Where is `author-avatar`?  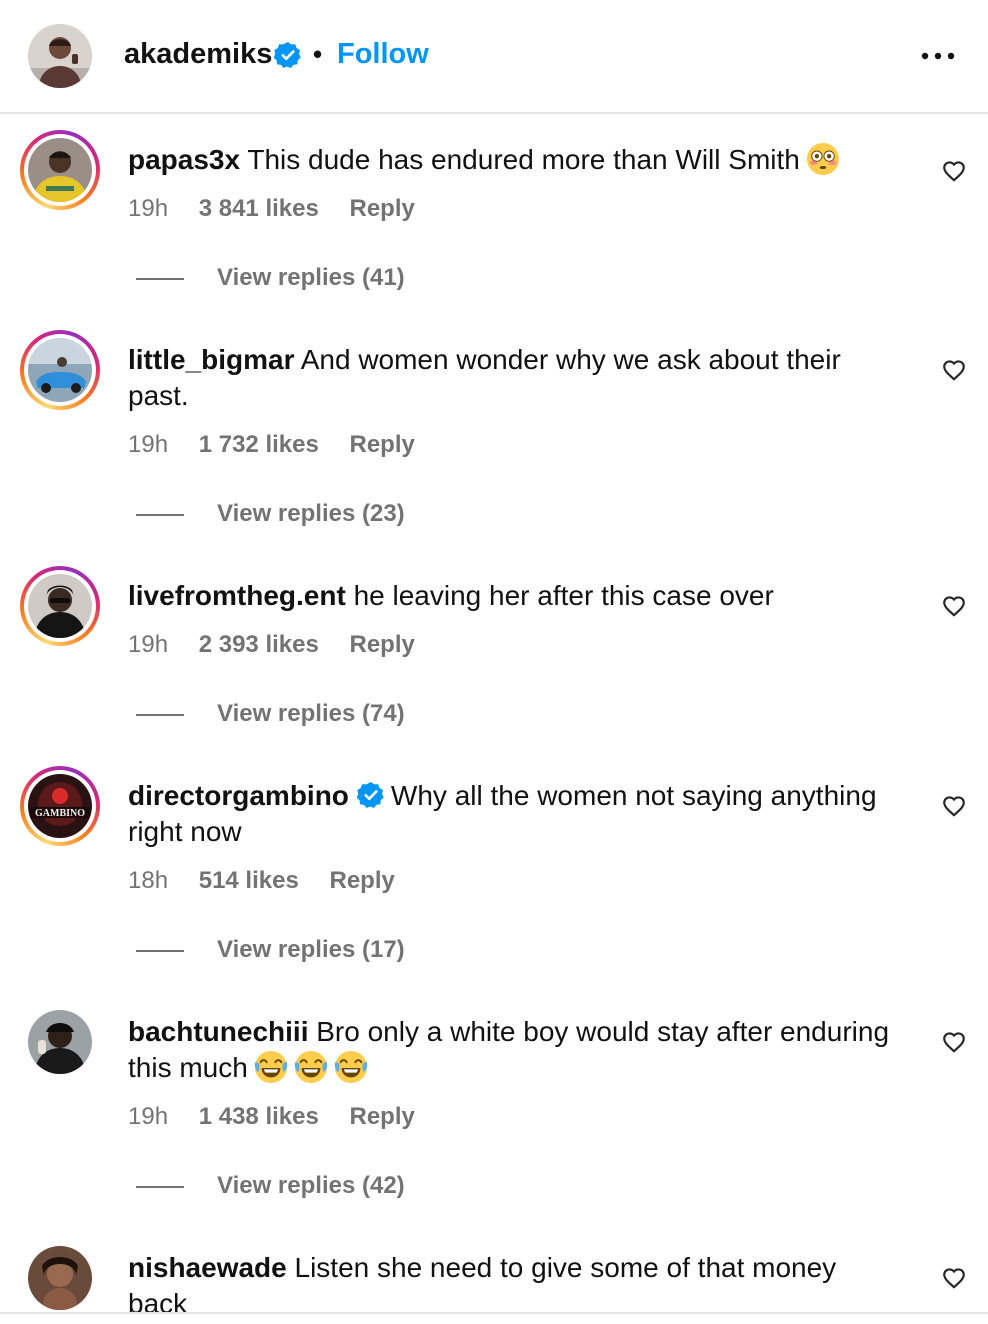 author-avatar is located at coordinates (60, 56).